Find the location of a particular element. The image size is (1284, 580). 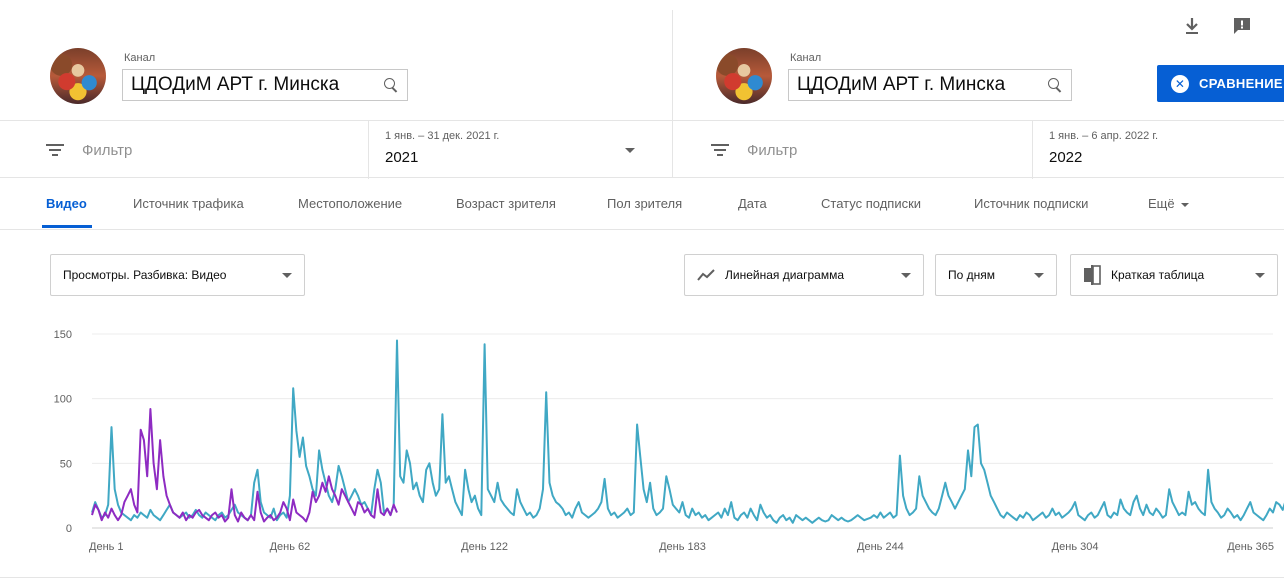

tab-more: Ещё is located at coordinates (1168, 203).